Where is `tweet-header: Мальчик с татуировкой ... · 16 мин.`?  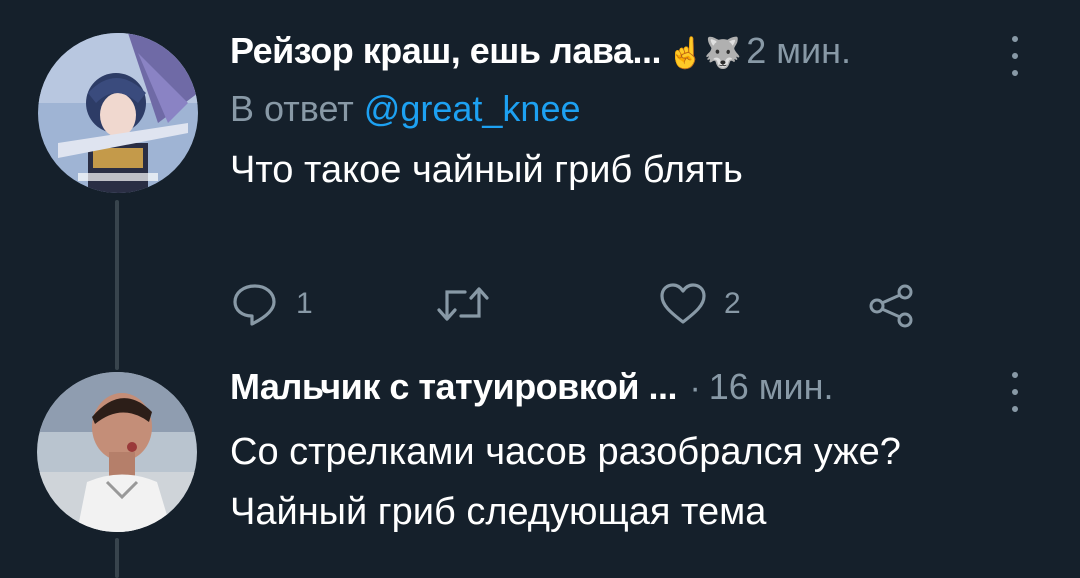 tweet-header: Мальчик с татуировкой ... · 16 мин. is located at coordinates (635, 394).